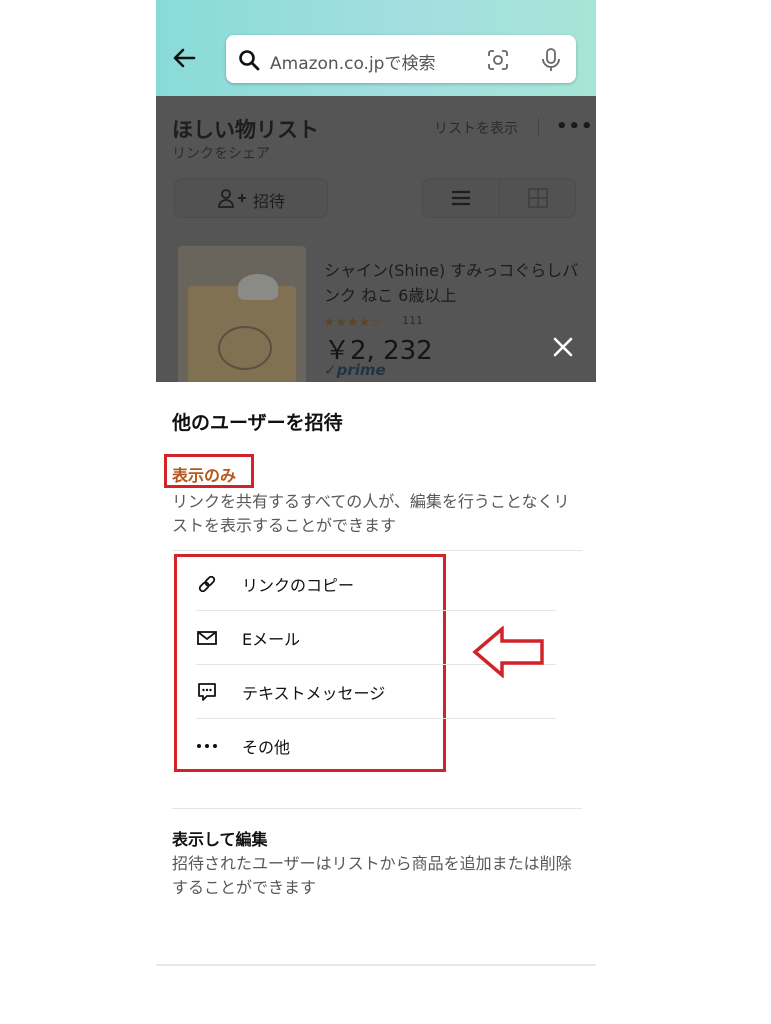  I want to click on invite-label: 招待, so click(269, 201).